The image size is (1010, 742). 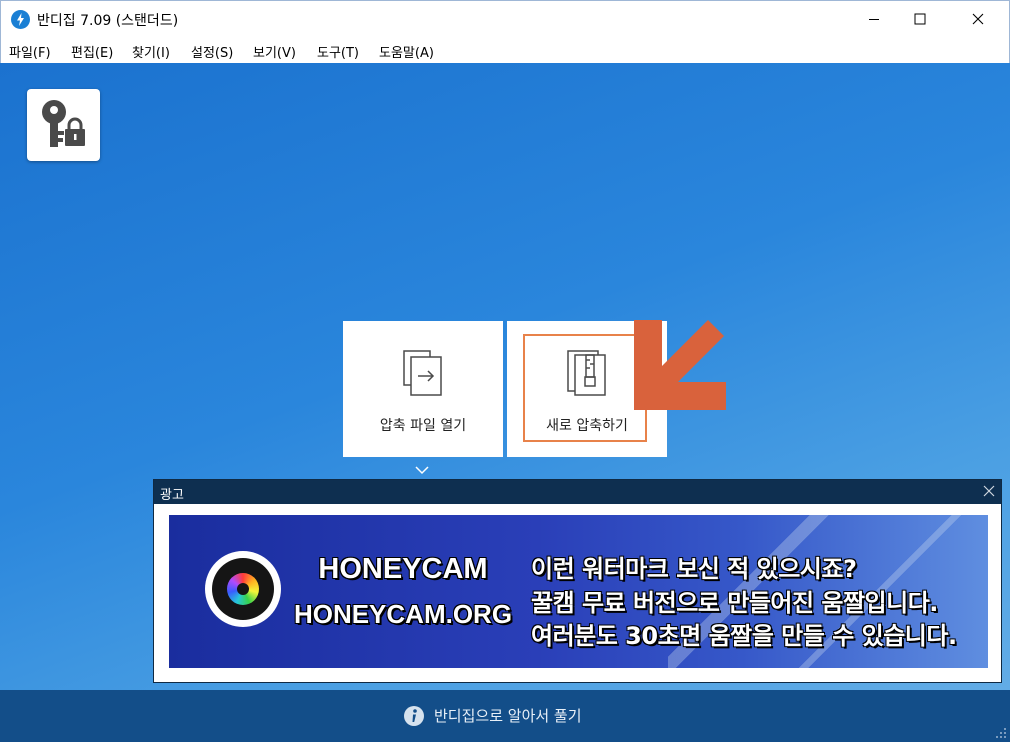 I want to click on resize-grip-icon, so click(x=1001, y=733).